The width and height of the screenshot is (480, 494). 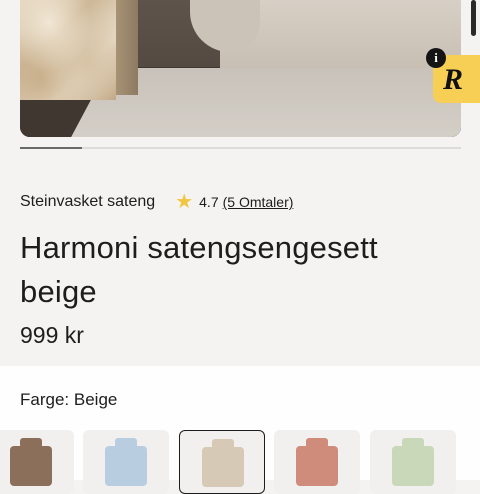 I want to click on color-label-row: Farge: Beige, so click(x=68, y=400).